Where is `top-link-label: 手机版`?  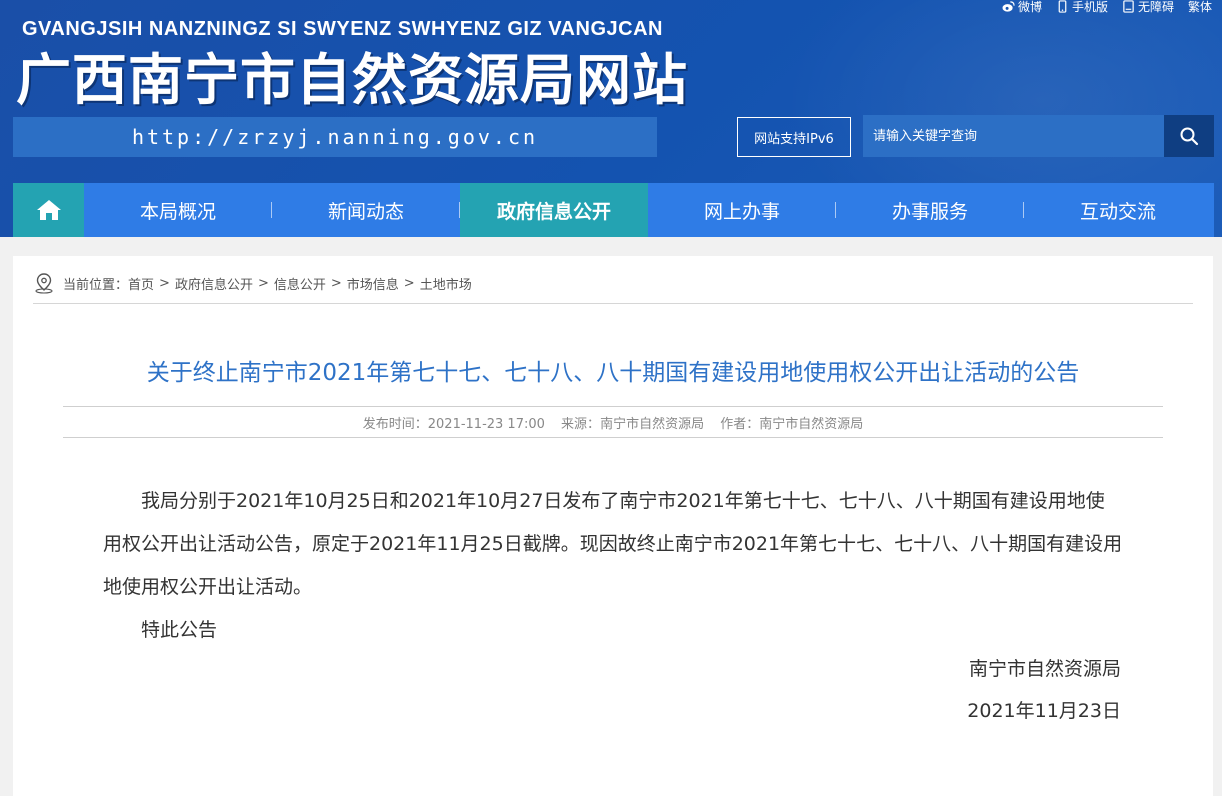 top-link-label: 手机版 is located at coordinates (1089, 7).